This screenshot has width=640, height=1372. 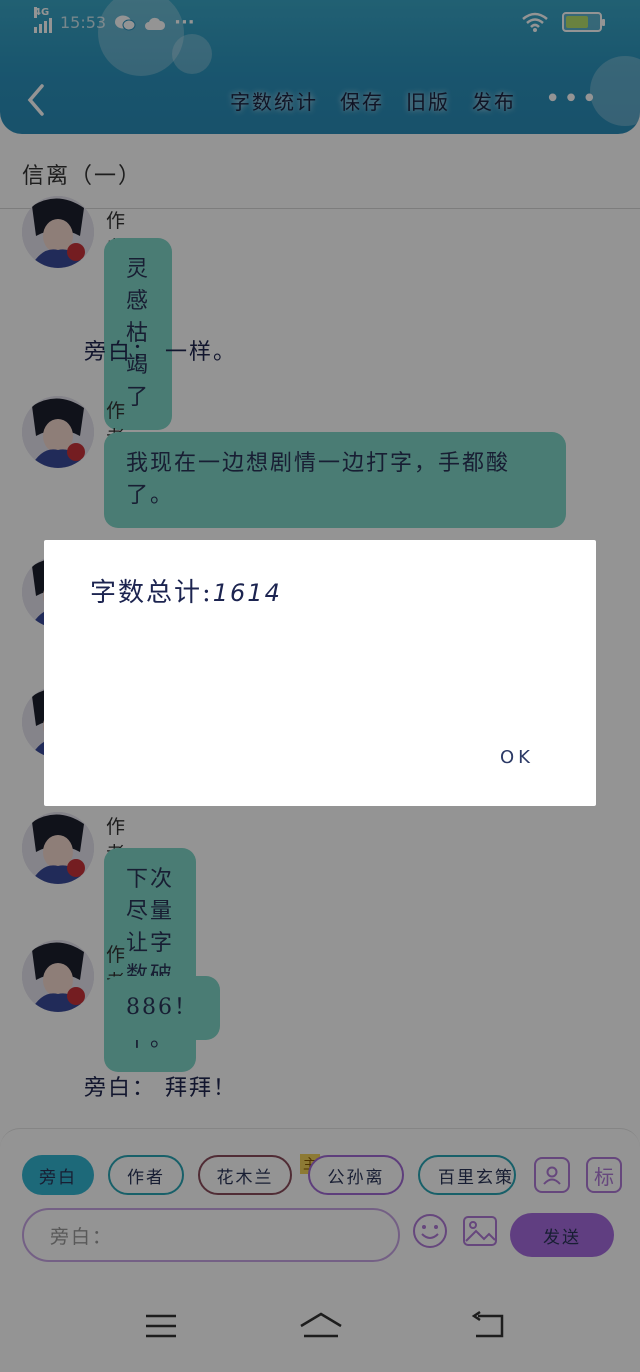 What do you see at coordinates (151, 593) in the screenshot?
I see `dialog-label: 字数总计:` at bounding box center [151, 593].